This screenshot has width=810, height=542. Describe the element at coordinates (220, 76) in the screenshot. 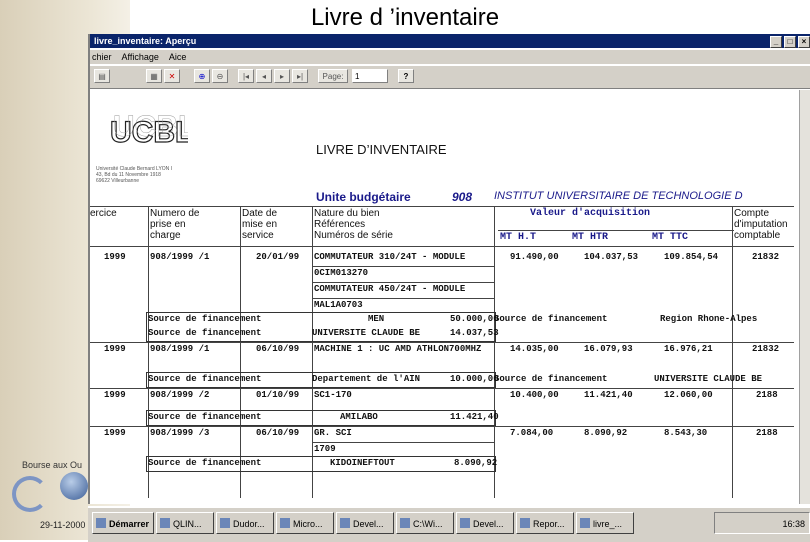

I see `zoom-out-icon: ⊖` at that location.